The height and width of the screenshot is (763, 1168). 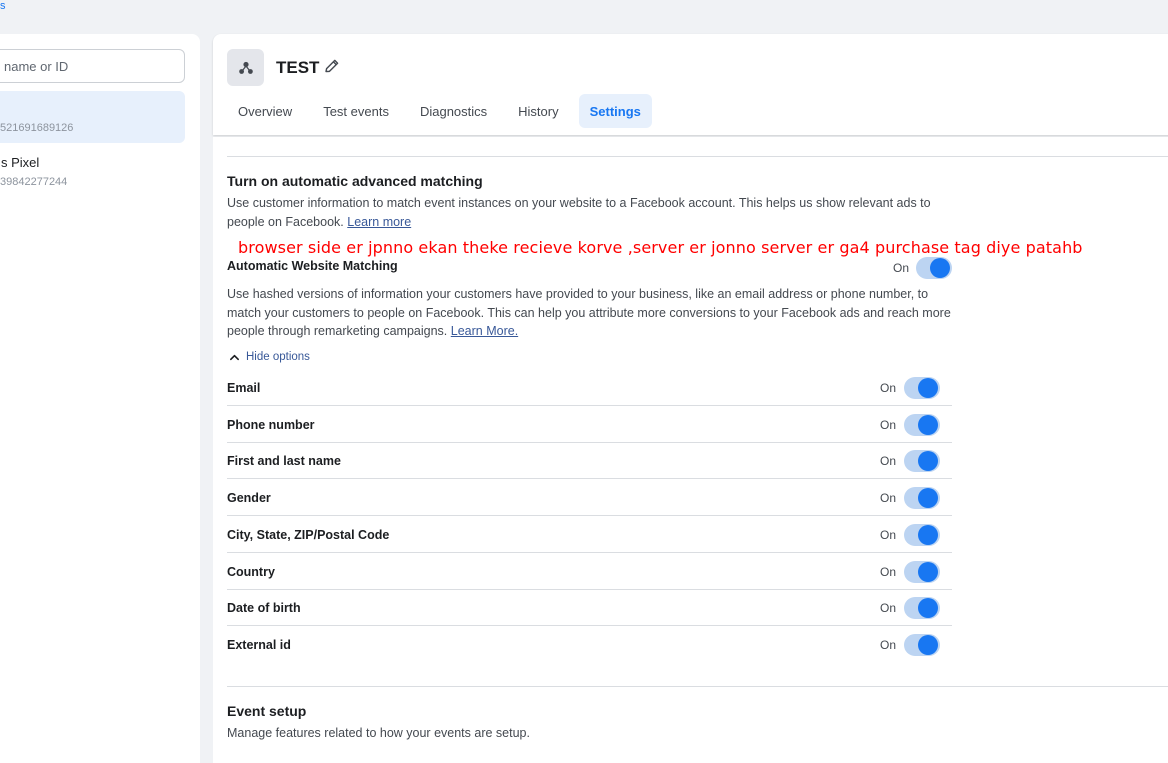 What do you see at coordinates (484, 331) in the screenshot?
I see `learn-more-link-2: Learn More.` at bounding box center [484, 331].